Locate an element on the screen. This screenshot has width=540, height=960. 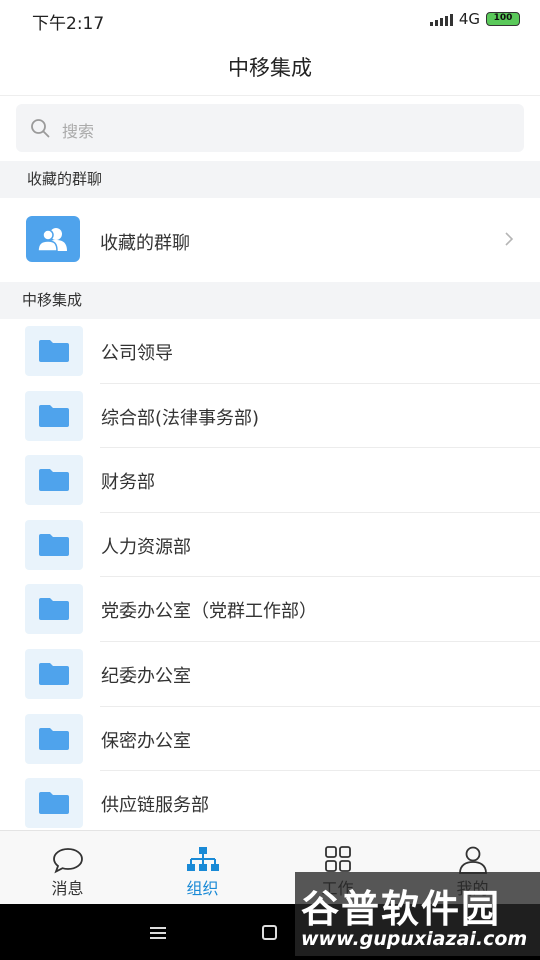
department-item: 纪委办公室 is located at coordinates (270, 674).